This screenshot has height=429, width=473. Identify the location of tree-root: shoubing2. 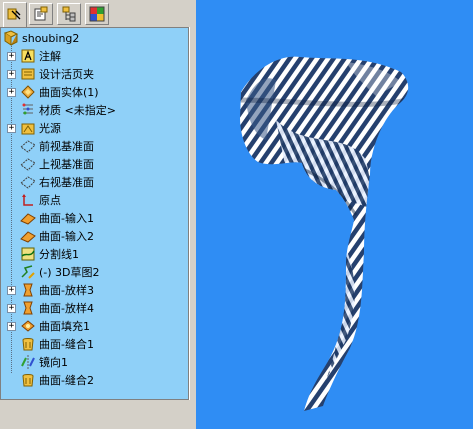
(41, 38).